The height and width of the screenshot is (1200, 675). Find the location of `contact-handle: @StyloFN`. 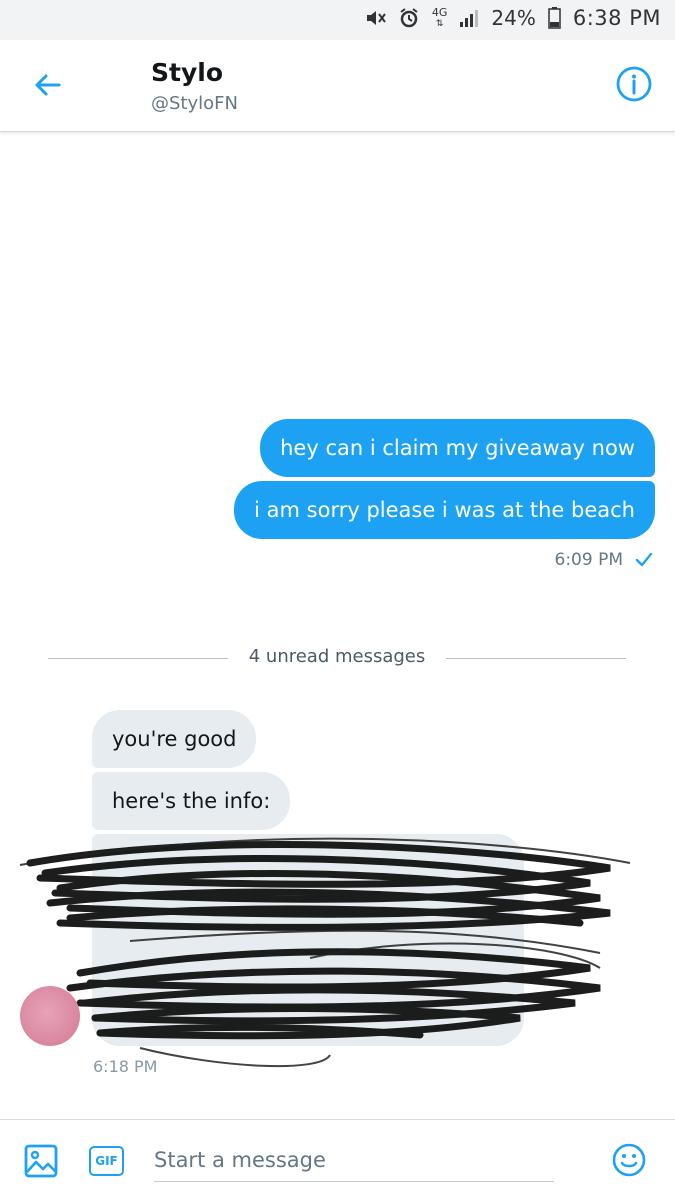

contact-handle: @StyloFN is located at coordinates (194, 103).